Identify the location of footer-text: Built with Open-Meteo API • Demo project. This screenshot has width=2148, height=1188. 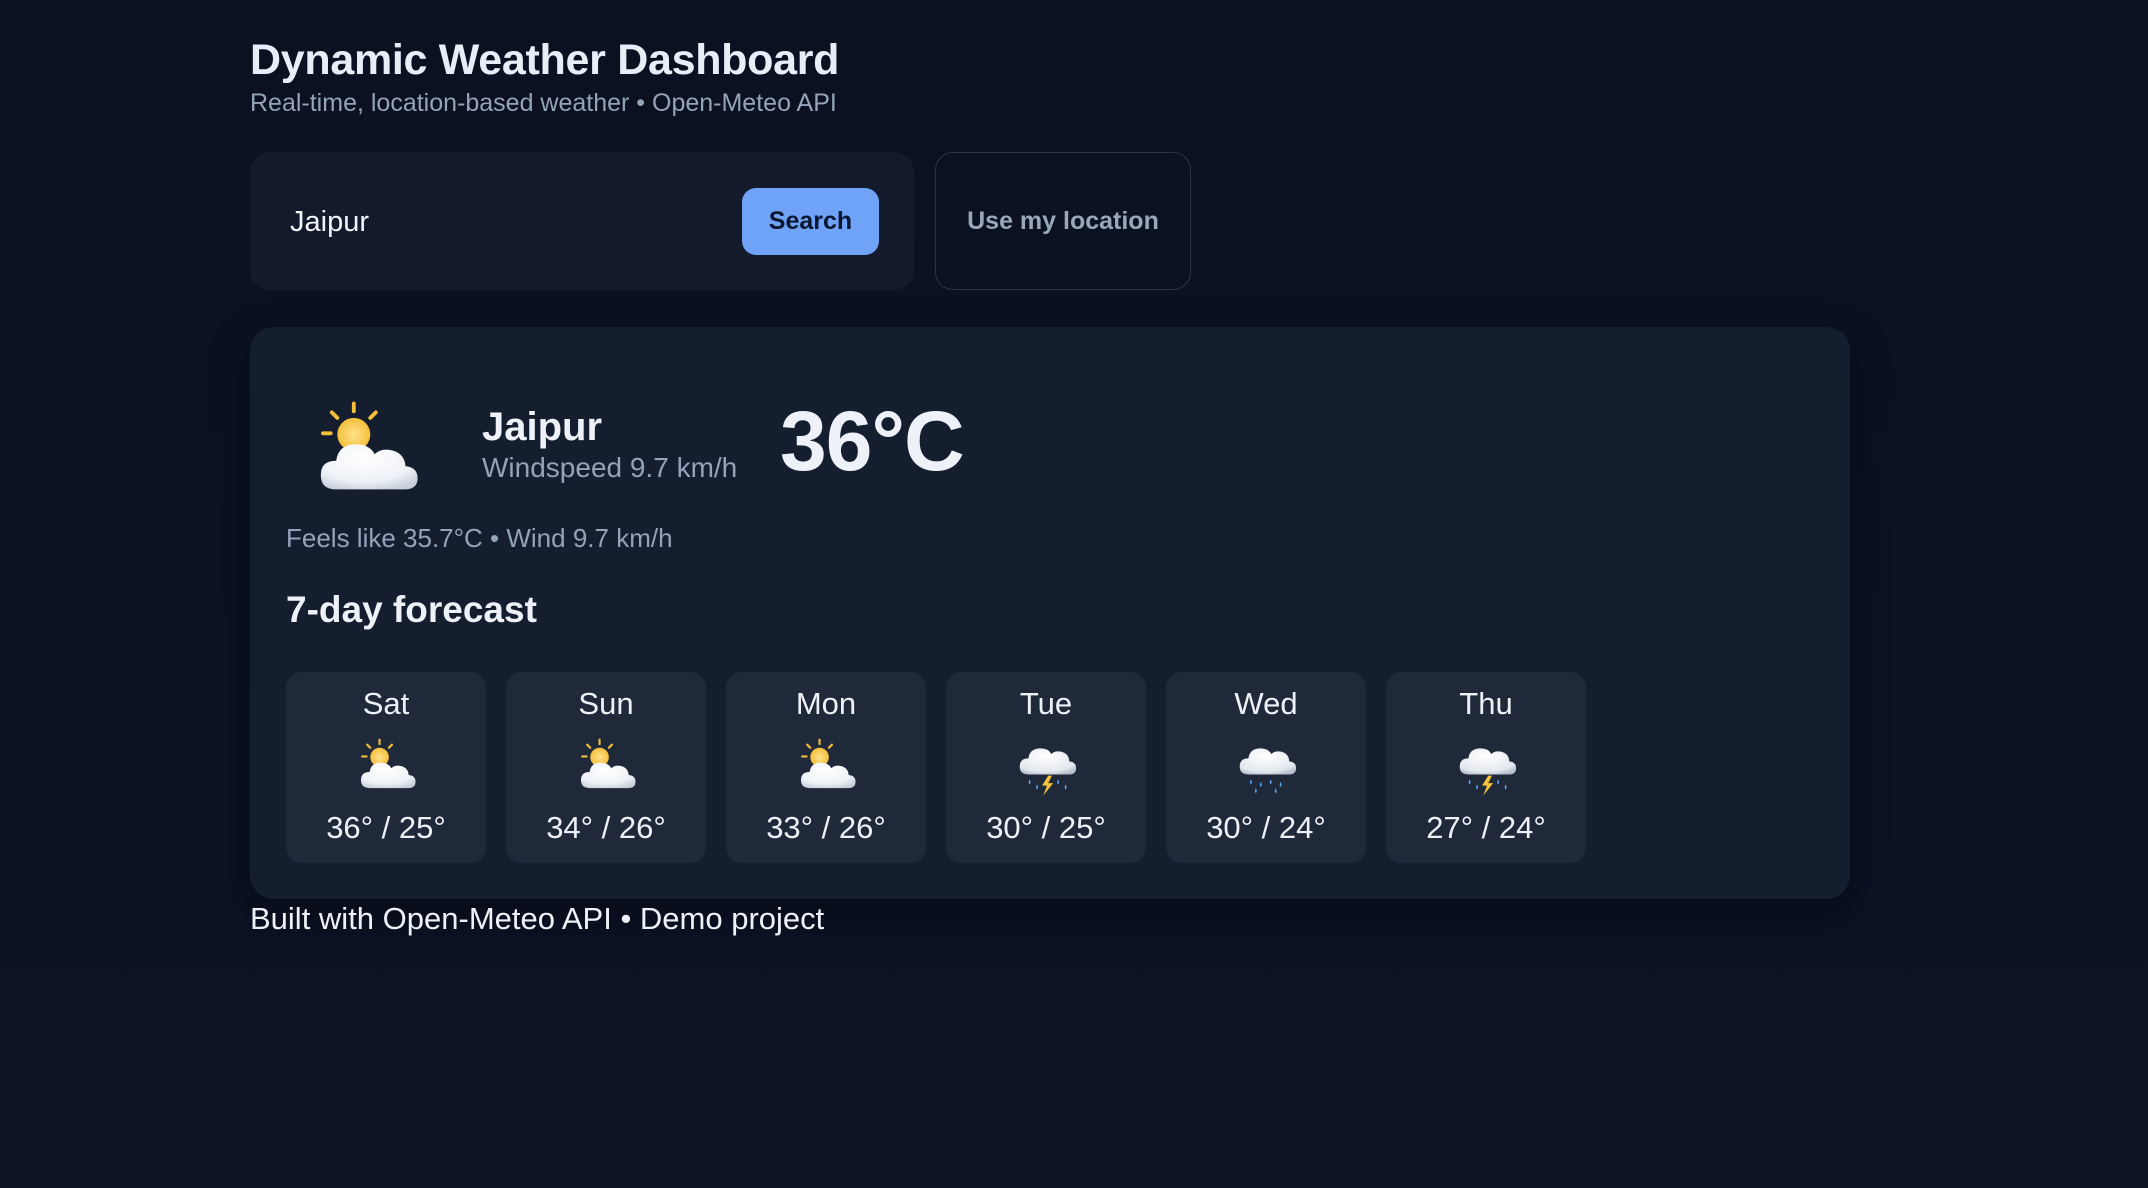
(537, 918).